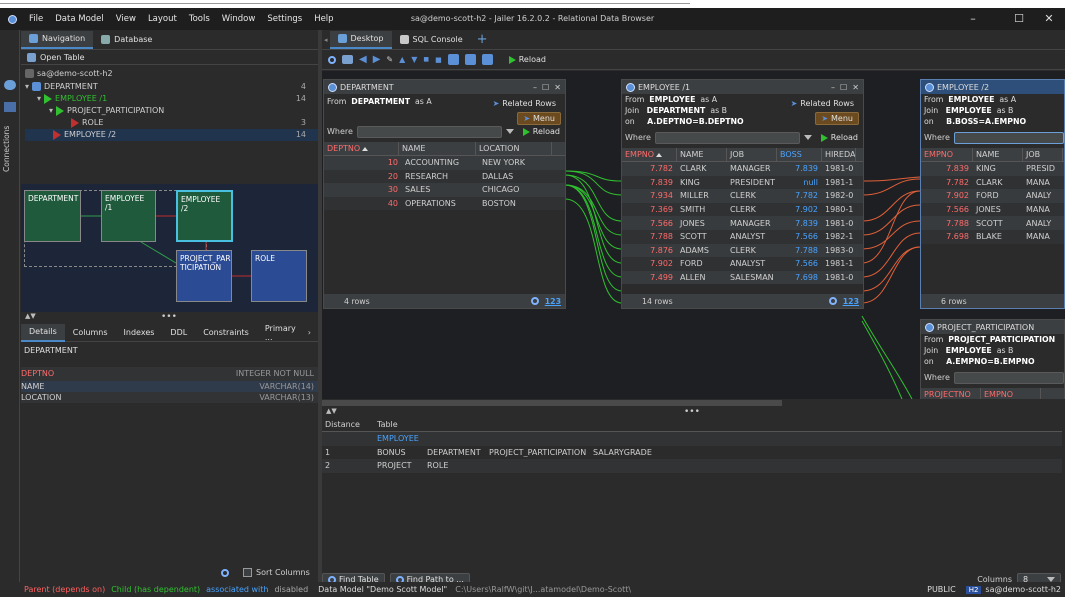 This screenshot has height=597, width=1080. What do you see at coordinates (126, 19) in the screenshot?
I see `menu-view: View` at bounding box center [126, 19].